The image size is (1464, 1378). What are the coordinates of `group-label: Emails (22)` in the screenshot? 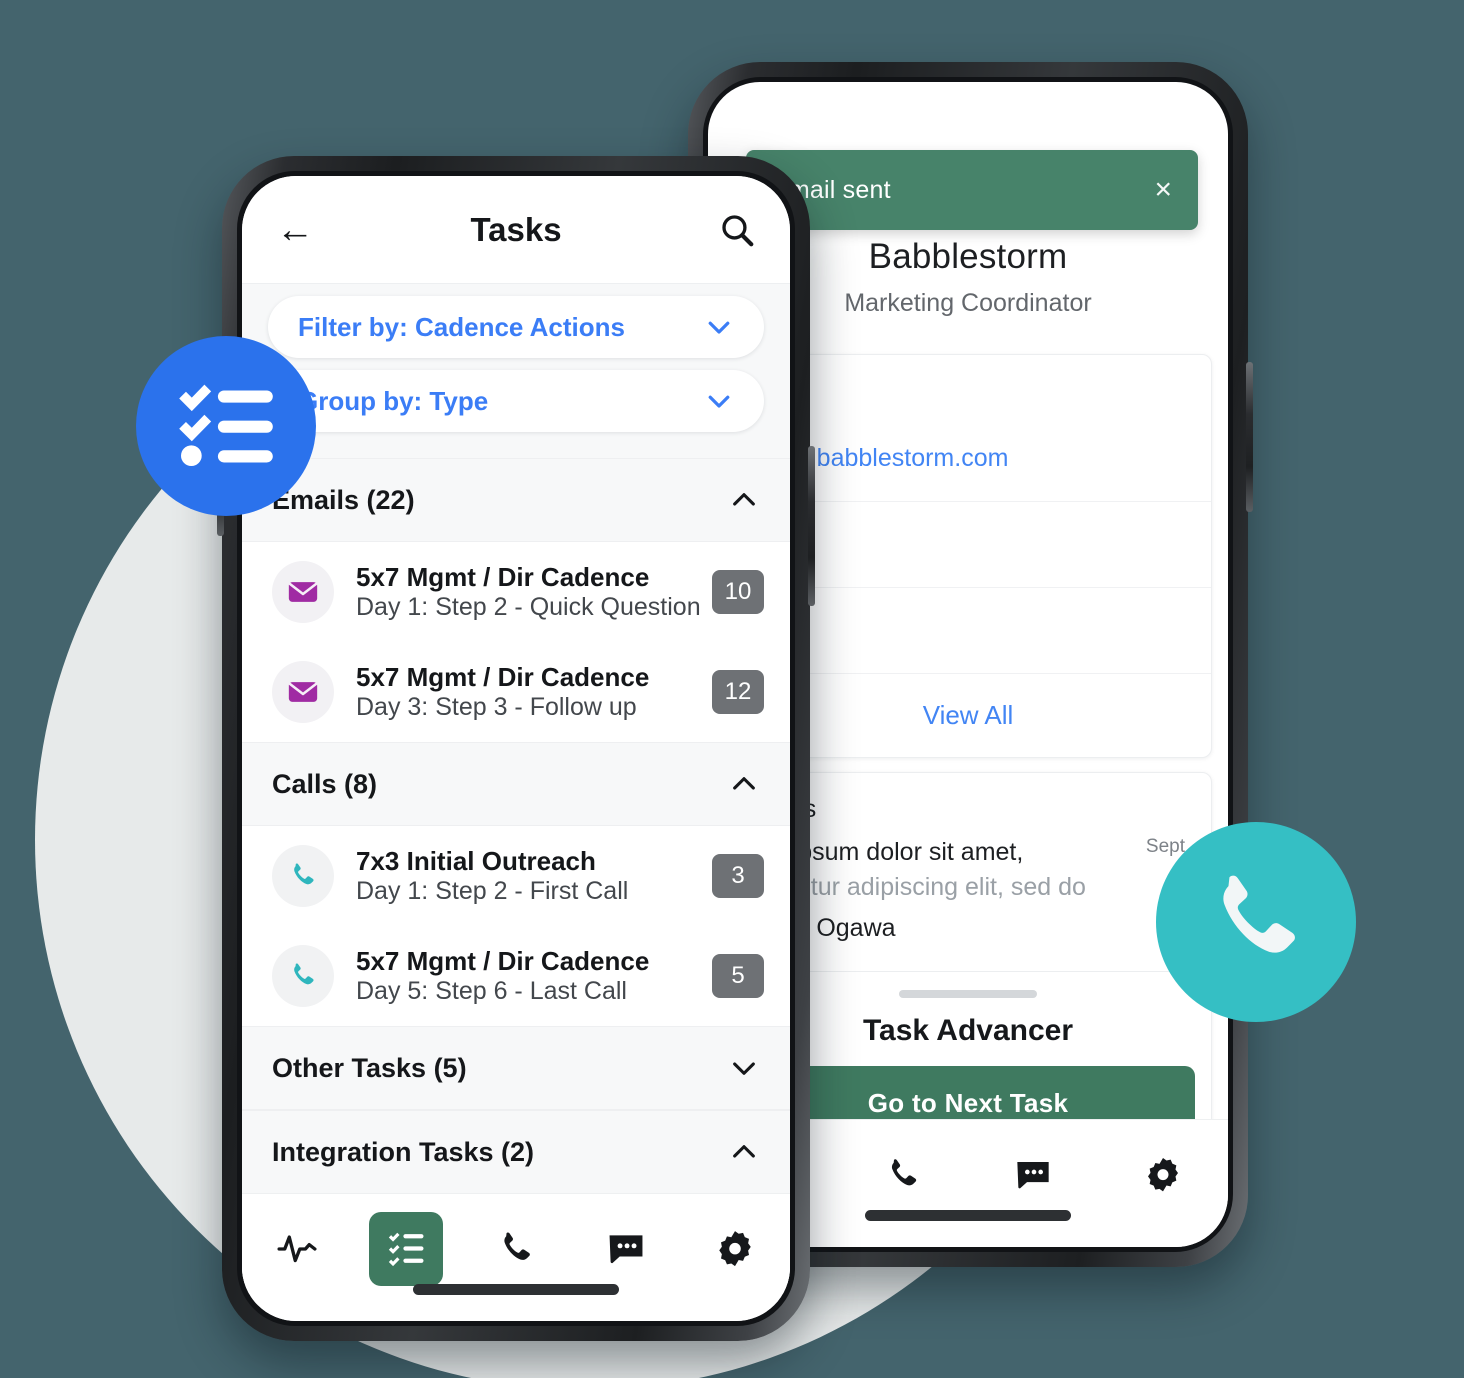 It's located at (343, 499).